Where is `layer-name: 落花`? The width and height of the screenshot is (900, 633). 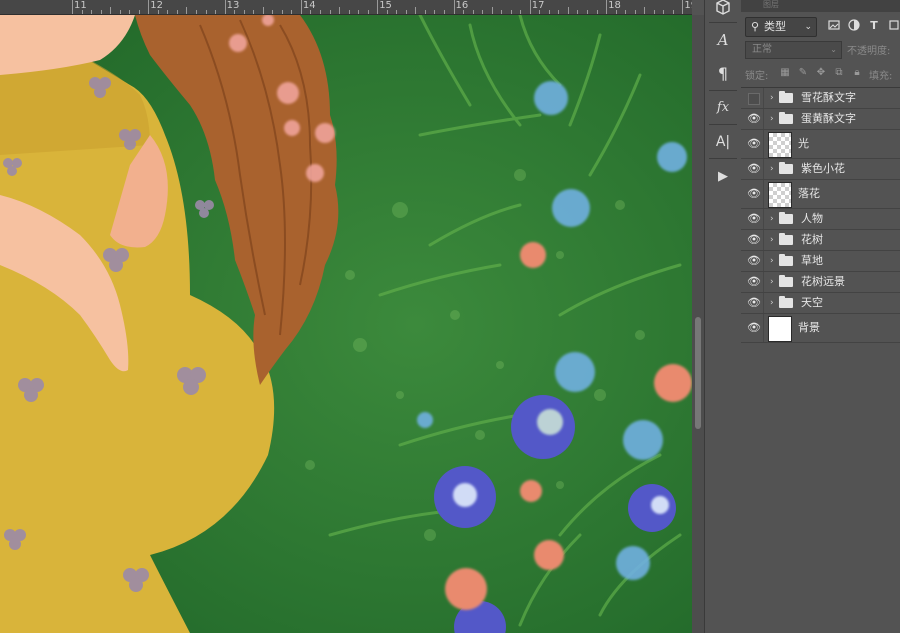
layer-name: 落花 is located at coordinates (809, 194).